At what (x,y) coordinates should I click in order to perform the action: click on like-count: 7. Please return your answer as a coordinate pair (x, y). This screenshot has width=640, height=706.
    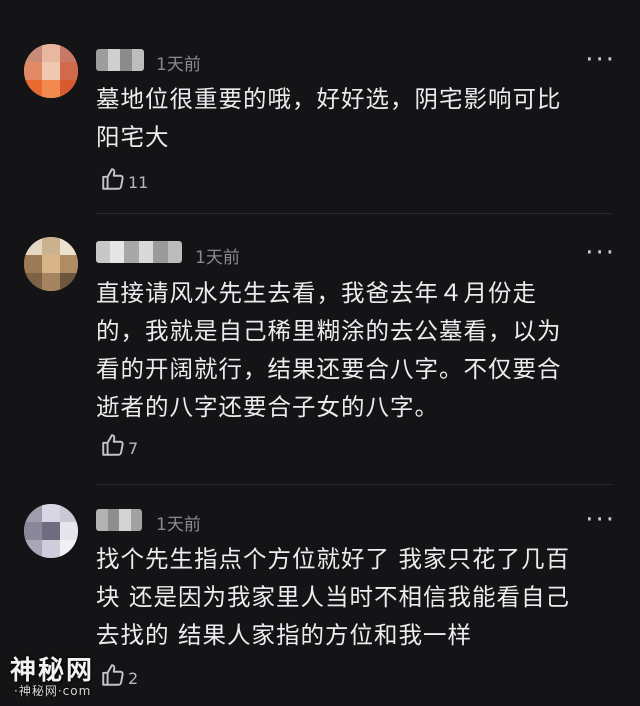
    Looking at the image, I should click on (133, 448).